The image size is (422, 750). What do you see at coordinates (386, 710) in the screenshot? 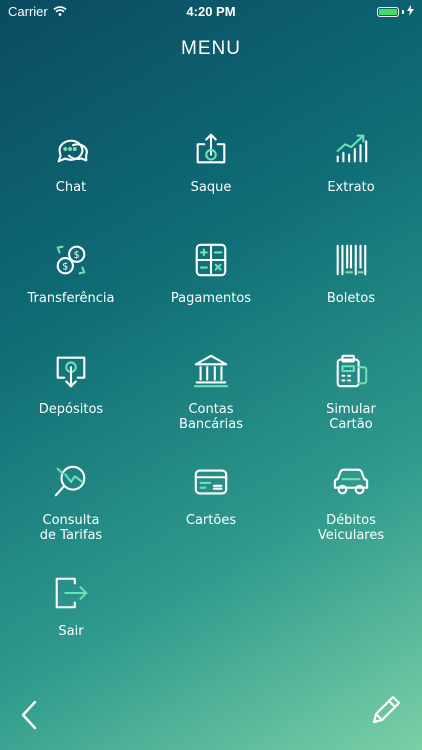
I see `edit-button` at bounding box center [386, 710].